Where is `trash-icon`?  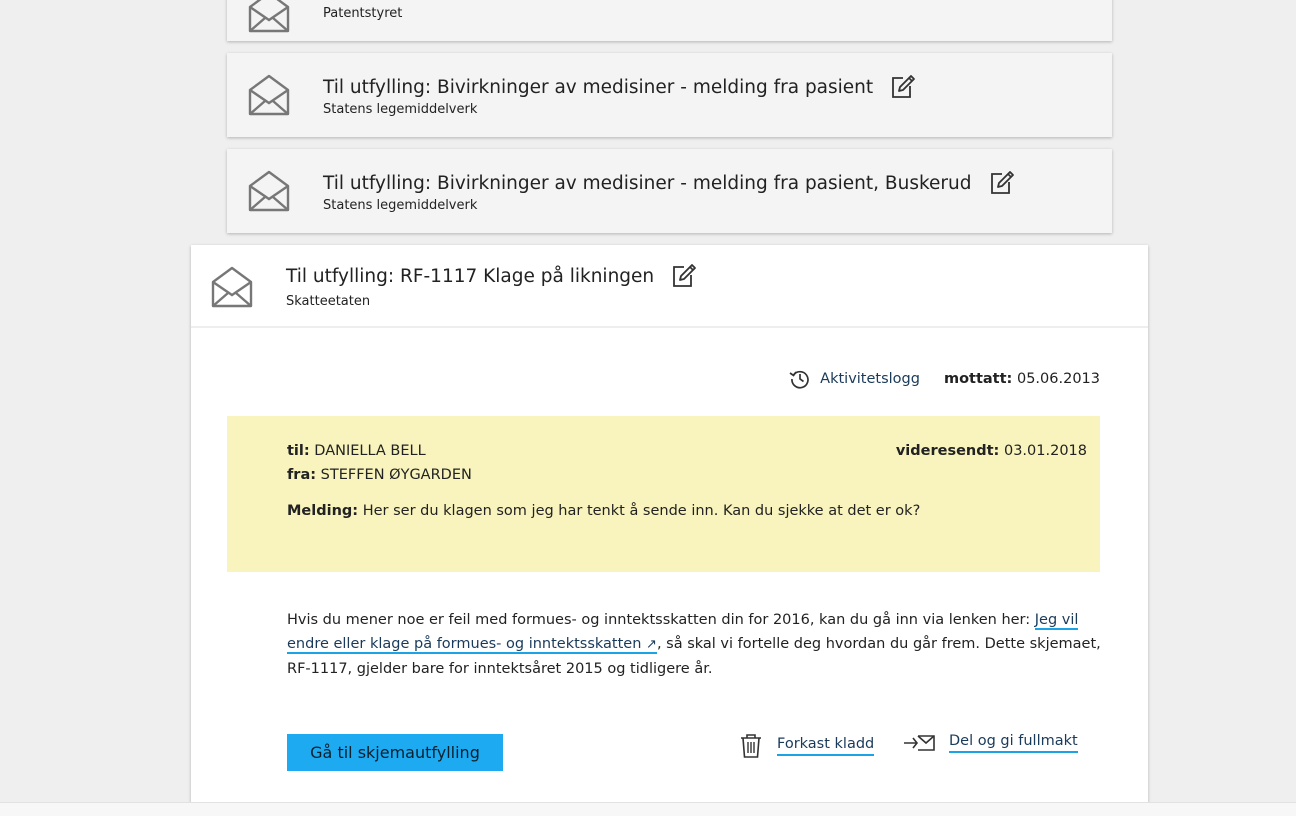 trash-icon is located at coordinates (751, 746).